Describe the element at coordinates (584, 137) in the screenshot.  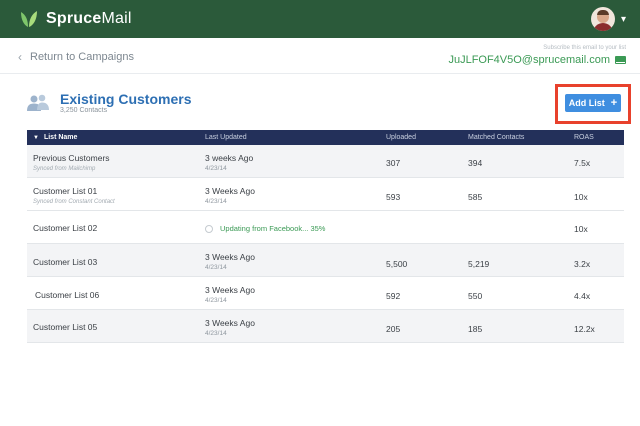
I see `column-header-roas: ROAS` at that location.